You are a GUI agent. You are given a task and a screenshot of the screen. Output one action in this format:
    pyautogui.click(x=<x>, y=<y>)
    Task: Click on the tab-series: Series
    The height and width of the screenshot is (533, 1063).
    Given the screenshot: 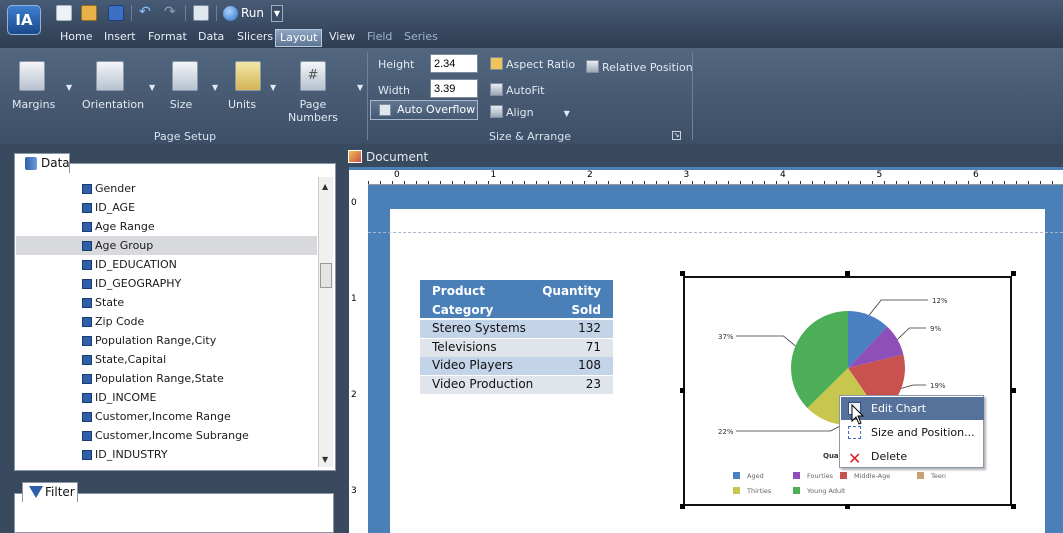 What is the action you would take?
    pyautogui.click(x=421, y=38)
    